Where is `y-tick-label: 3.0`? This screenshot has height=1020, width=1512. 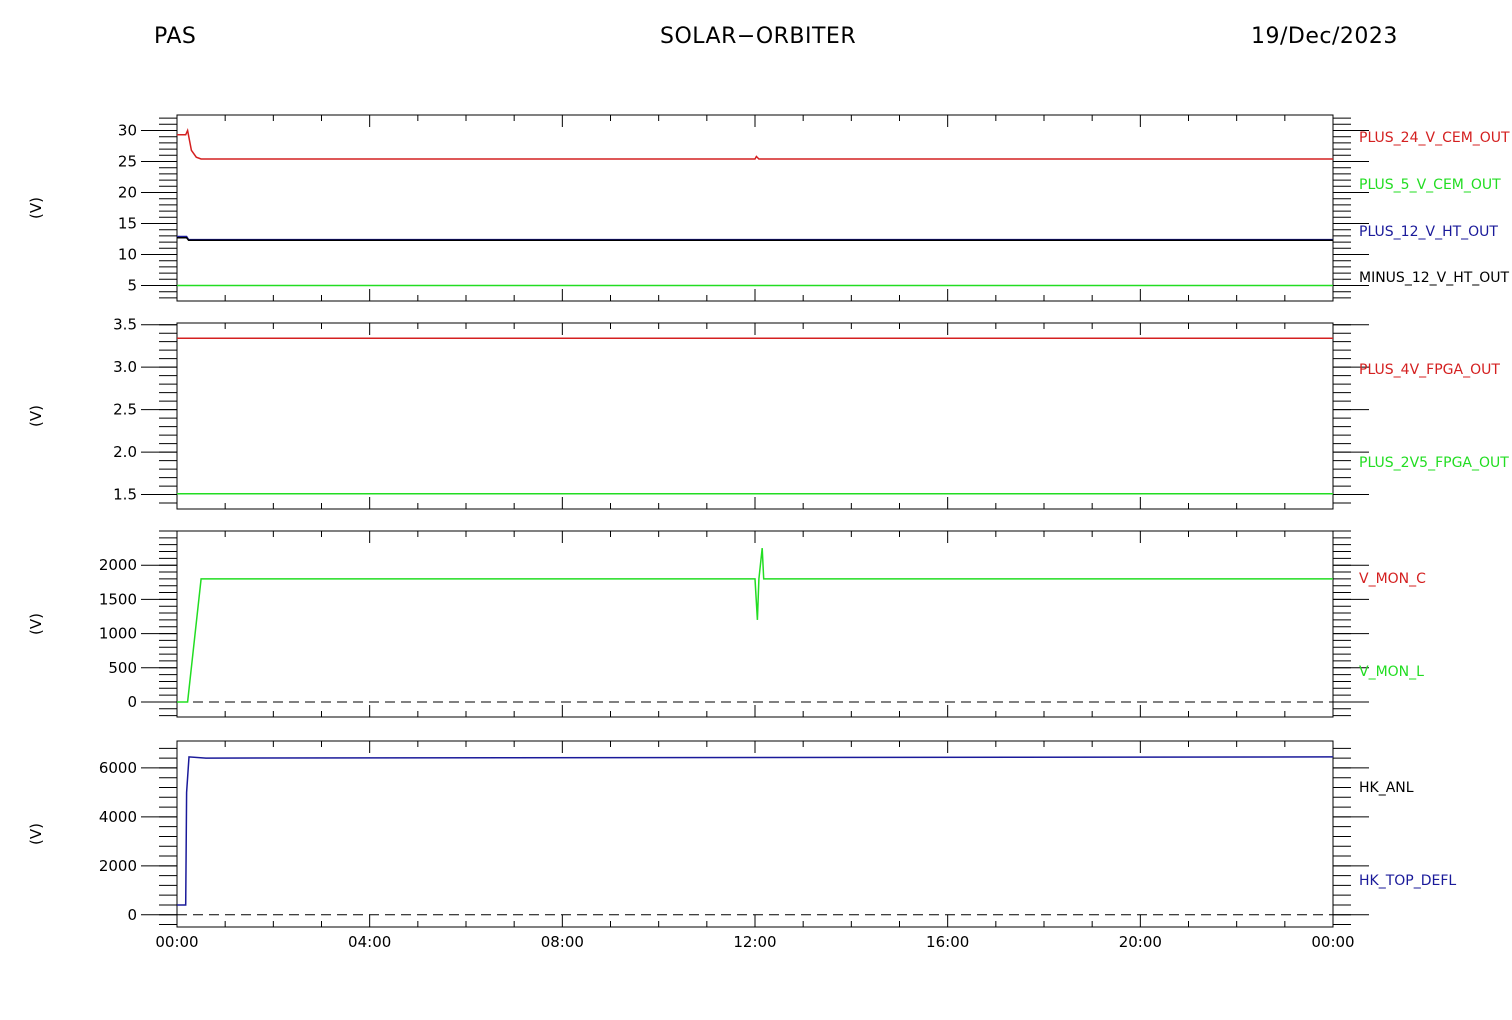
y-tick-label: 3.0 is located at coordinates (125, 367).